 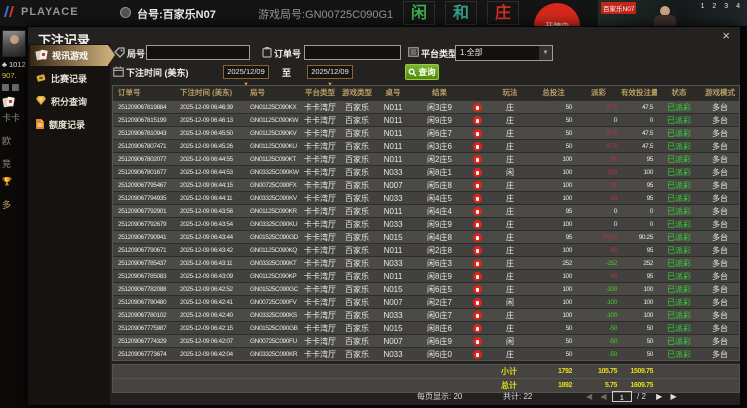 What do you see at coordinates (510, 92) in the screenshot?
I see `column-header: 玩法` at bounding box center [510, 92].